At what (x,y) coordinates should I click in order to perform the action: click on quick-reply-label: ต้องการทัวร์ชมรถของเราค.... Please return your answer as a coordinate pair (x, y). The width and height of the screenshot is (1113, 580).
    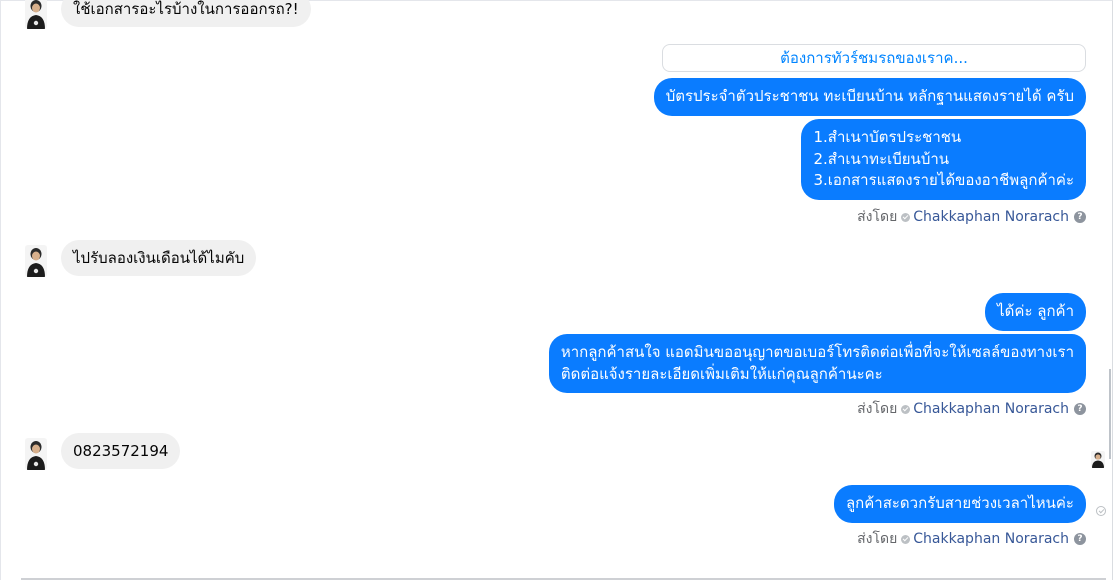
    Looking at the image, I should click on (874, 58).